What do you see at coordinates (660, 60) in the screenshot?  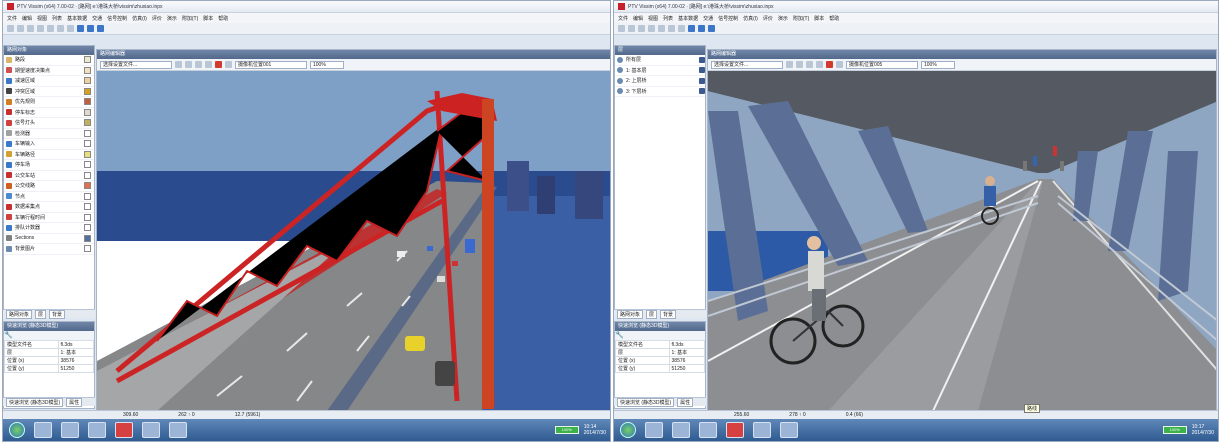 I see `layer-item: 所有层` at bounding box center [660, 60].